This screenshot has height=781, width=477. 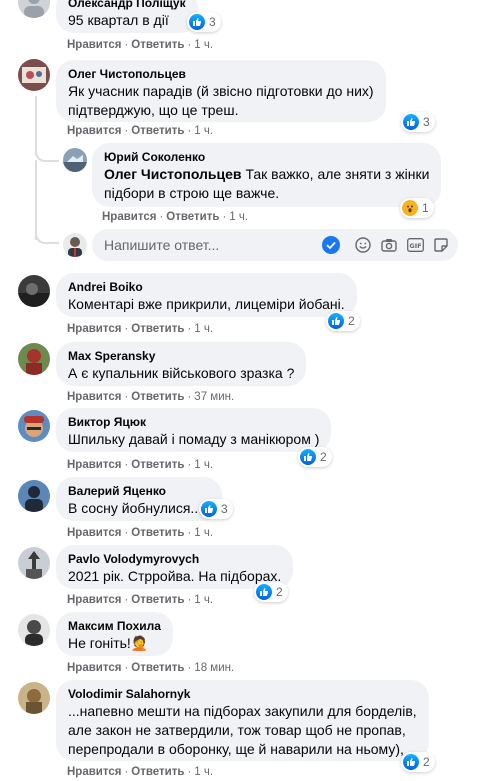 I want to click on comment-text: Коментарі вже прикрили, лицеміри йобані., so click(x=206, y=304).